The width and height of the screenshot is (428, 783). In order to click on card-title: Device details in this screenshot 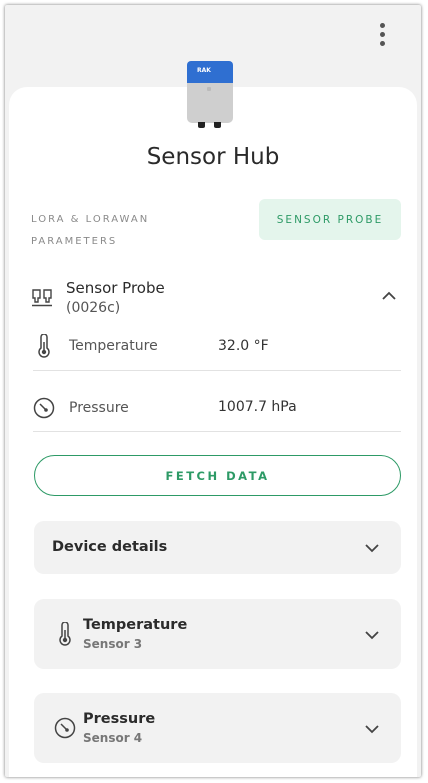, I will do `click(110, 547)`.